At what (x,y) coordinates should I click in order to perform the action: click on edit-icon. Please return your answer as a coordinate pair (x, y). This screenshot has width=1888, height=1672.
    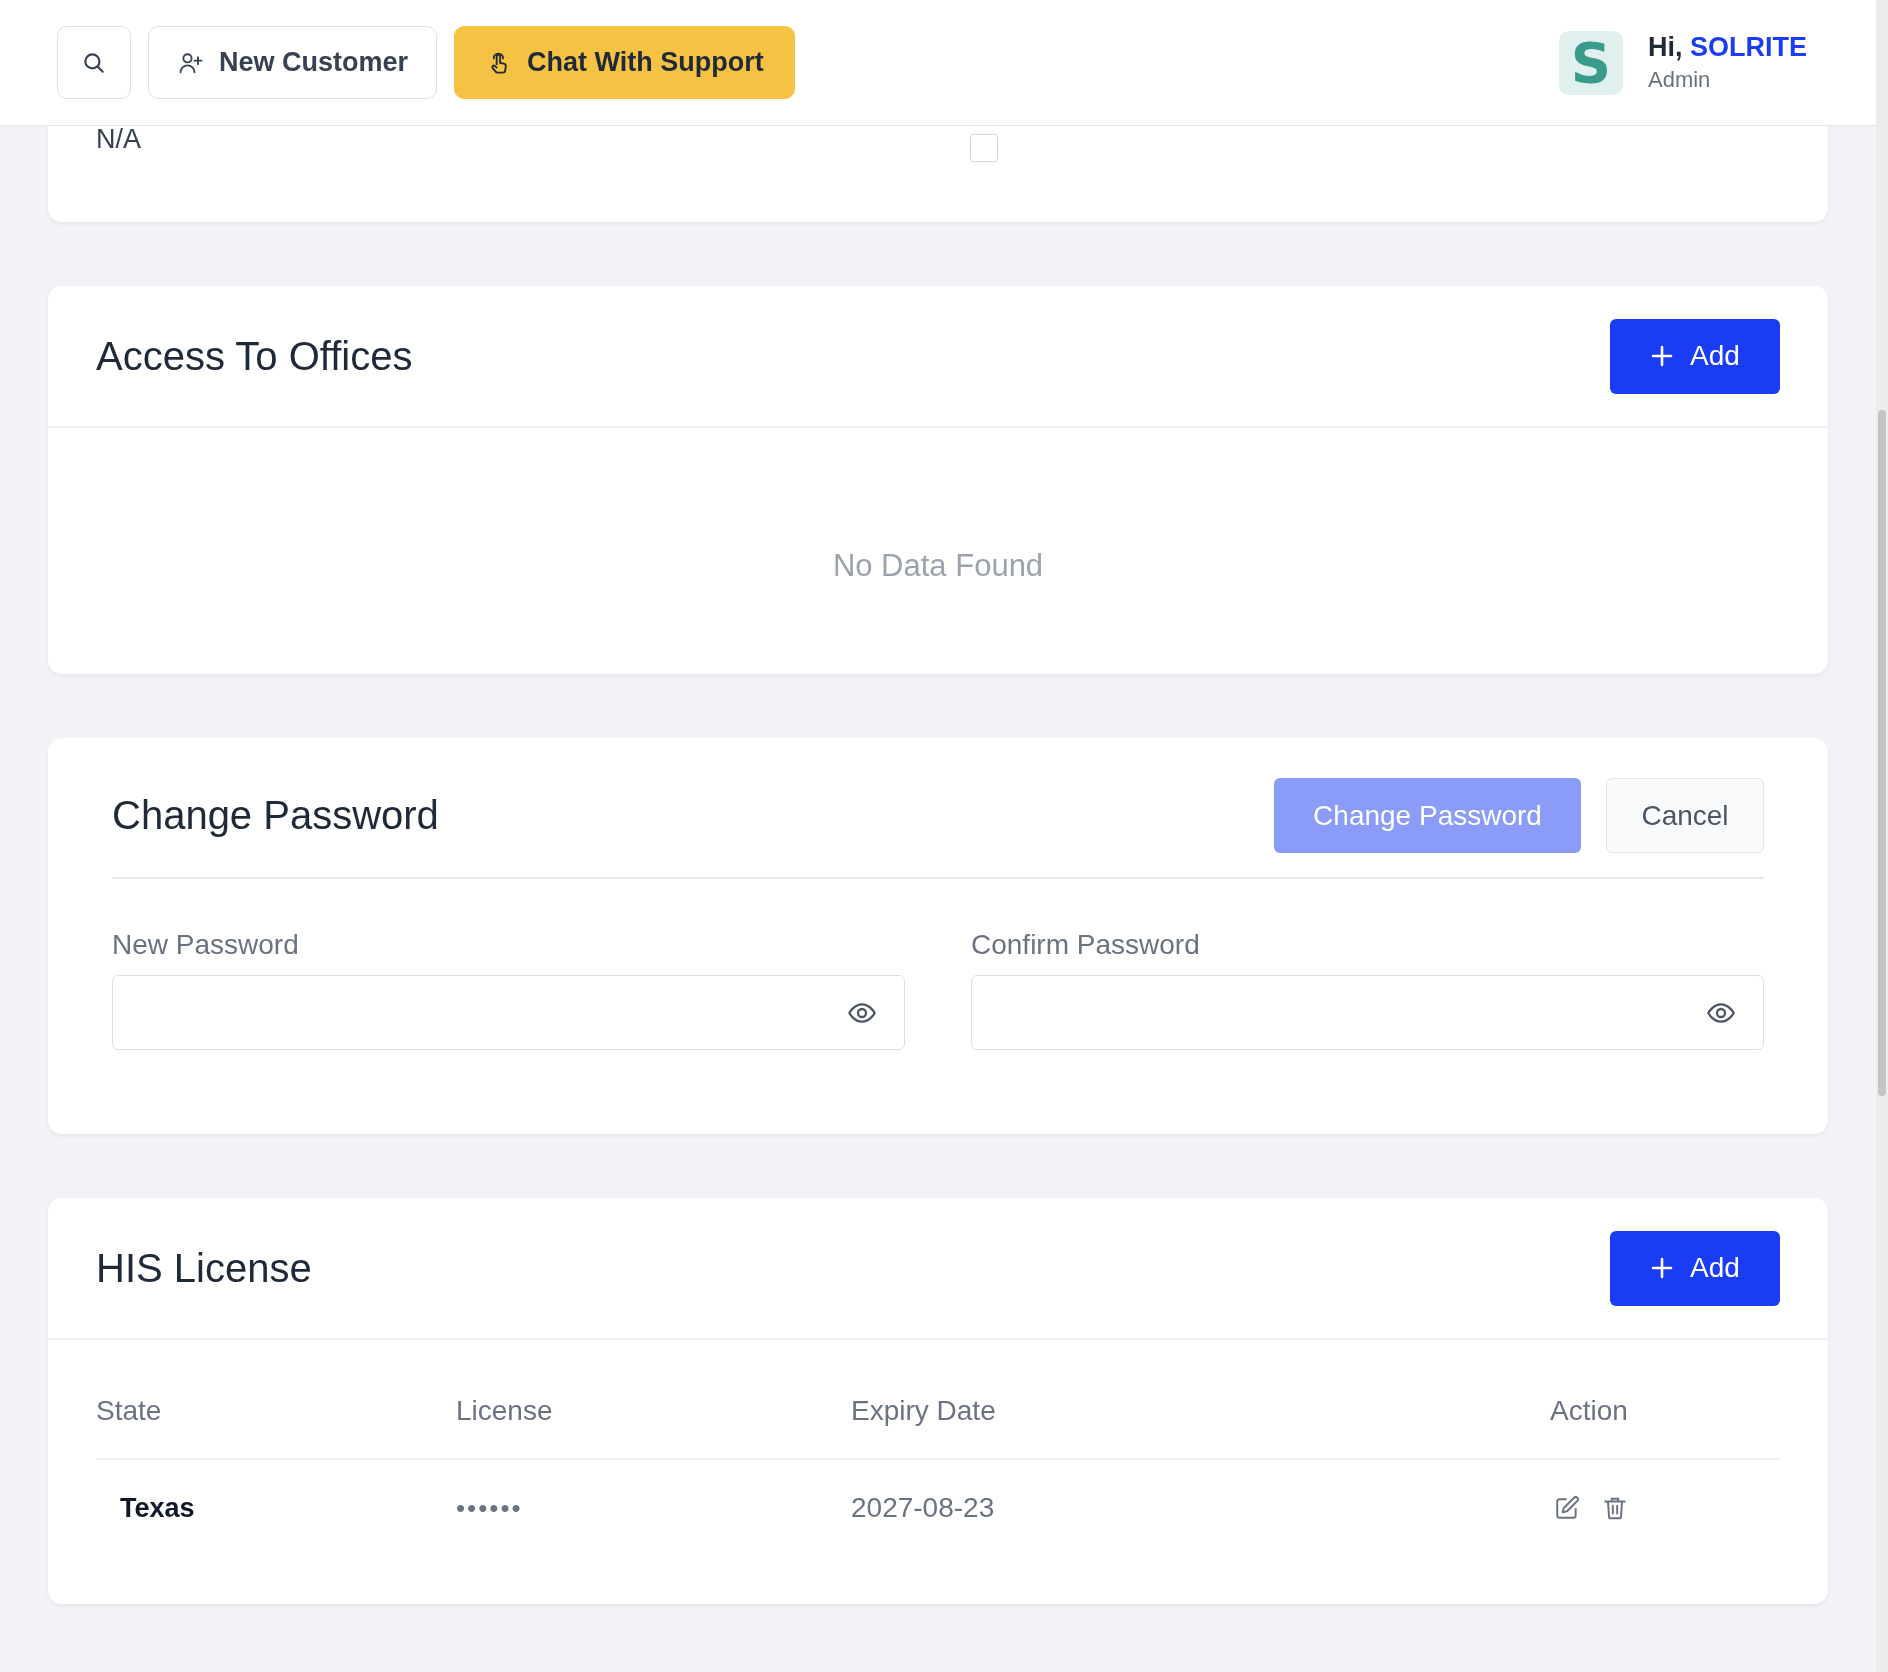
    Looking at the image, I should click on (1567, 1508).